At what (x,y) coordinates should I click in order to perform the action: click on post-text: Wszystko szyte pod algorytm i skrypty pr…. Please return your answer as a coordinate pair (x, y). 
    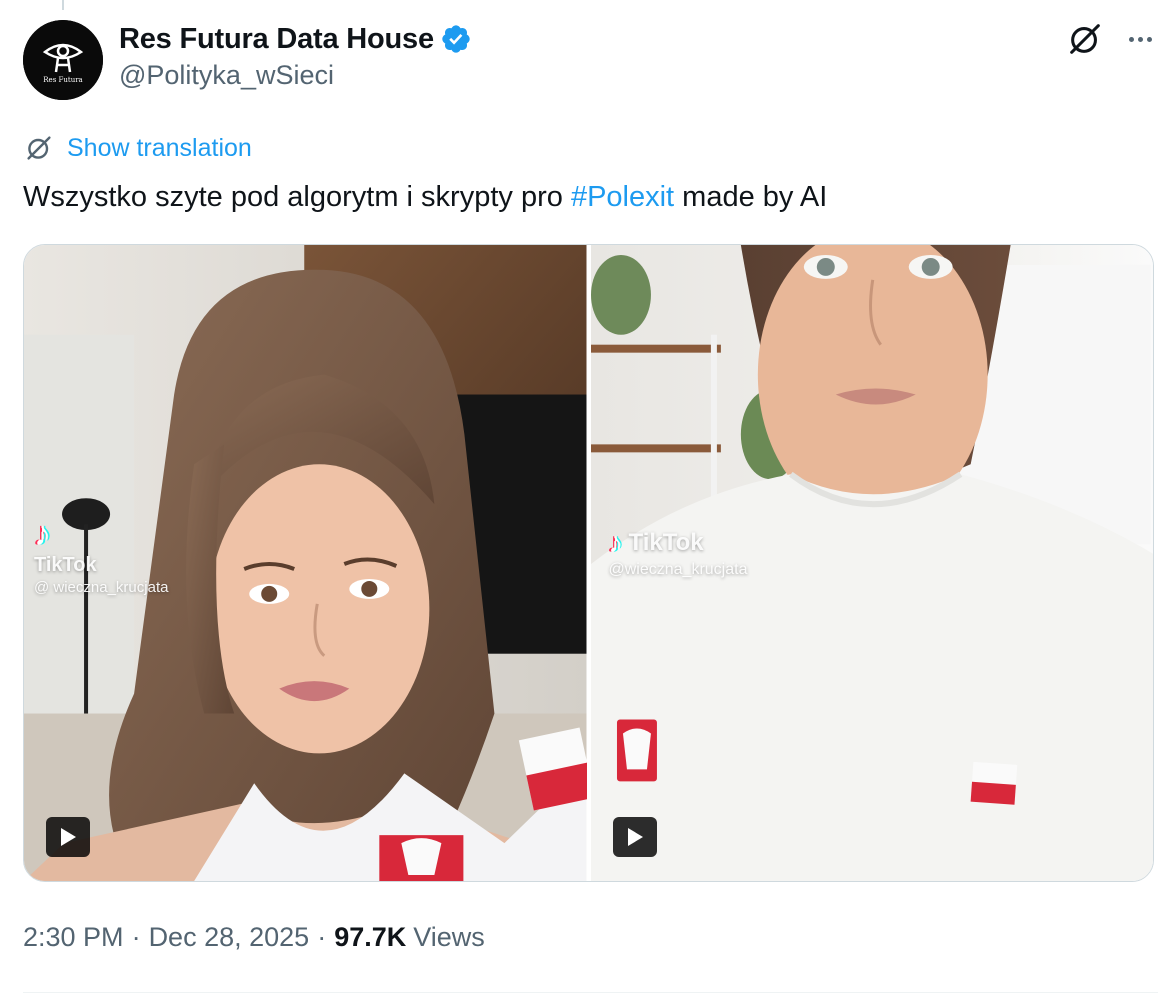
    Looking at the image, I should click on (425, 197).